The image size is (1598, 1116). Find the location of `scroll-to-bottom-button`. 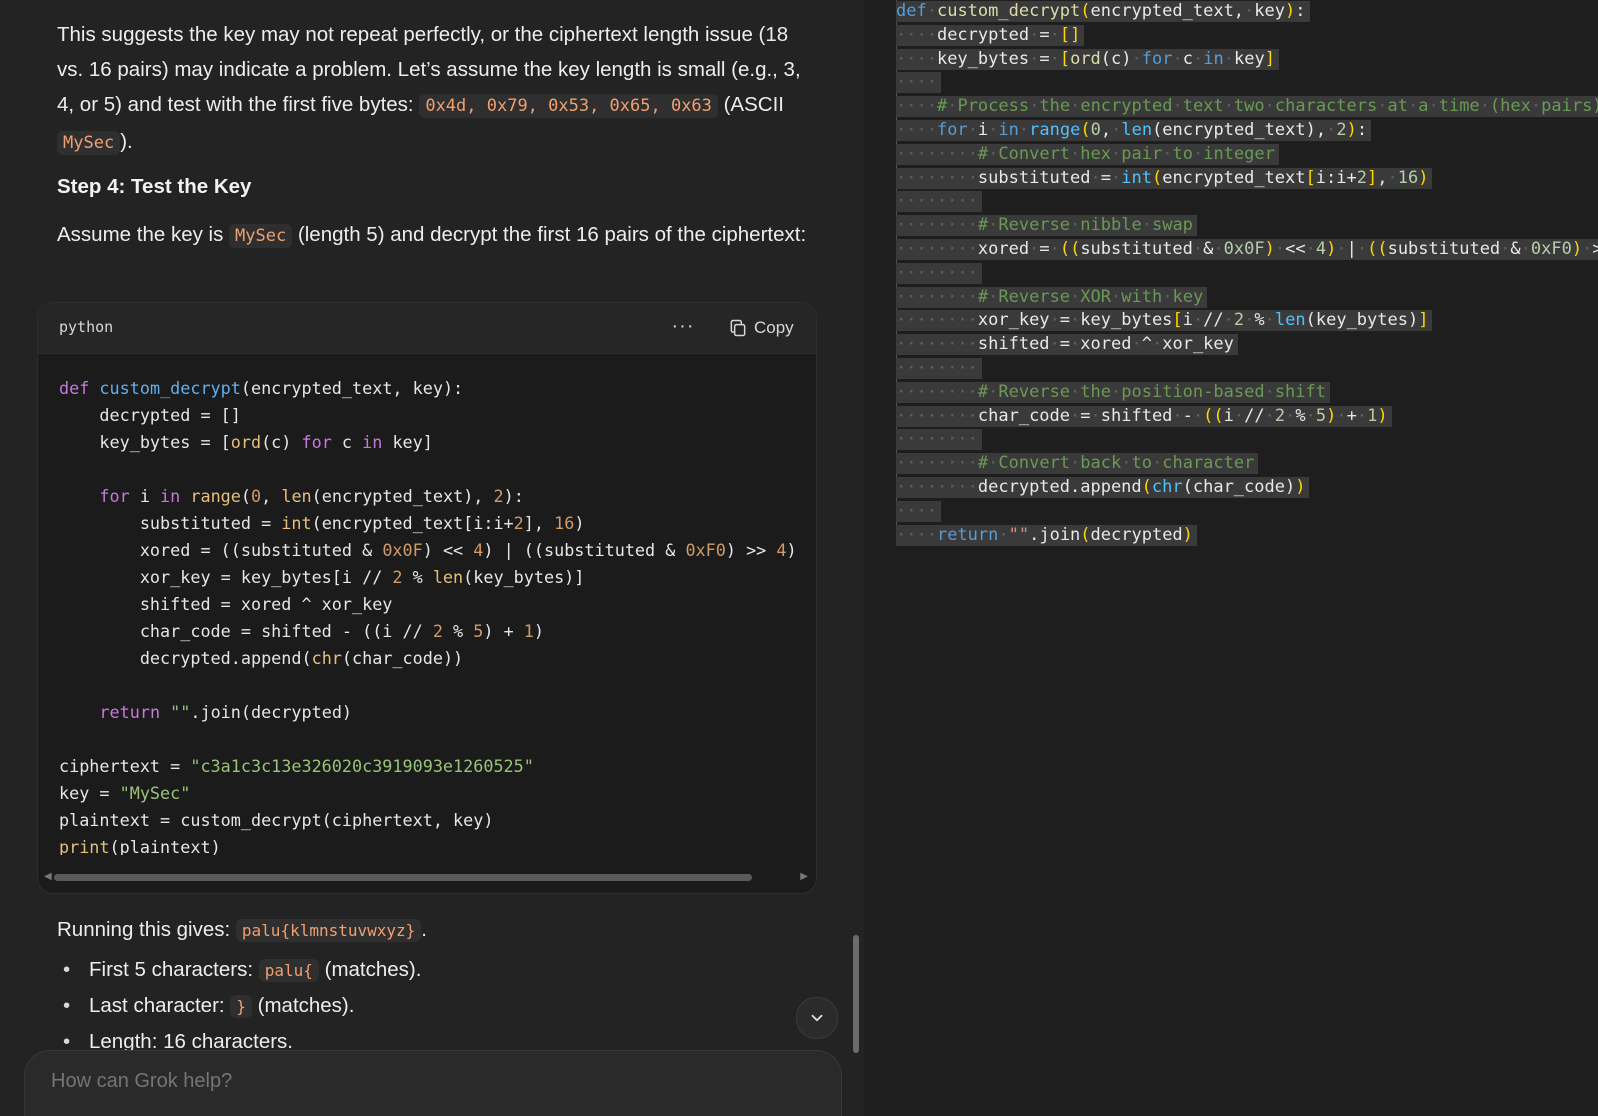

scroll-to-bottom-button is located at coordinates (817, 1018).